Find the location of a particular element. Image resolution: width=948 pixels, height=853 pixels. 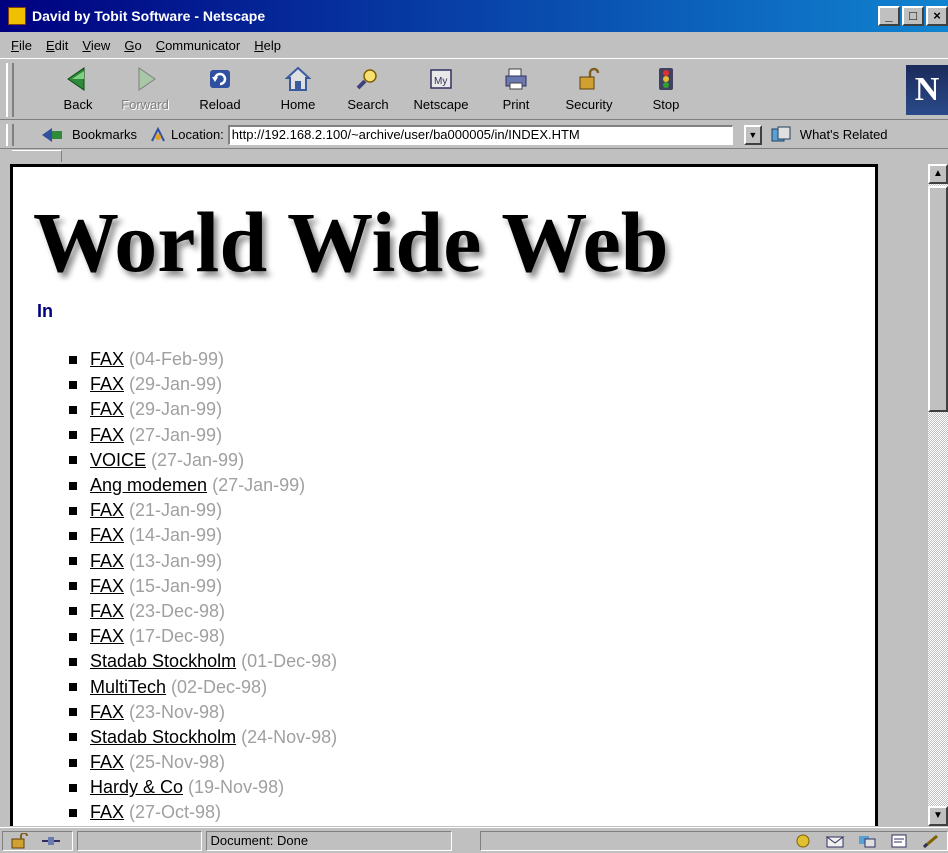

component-bar is located at coordinates (714, 840).